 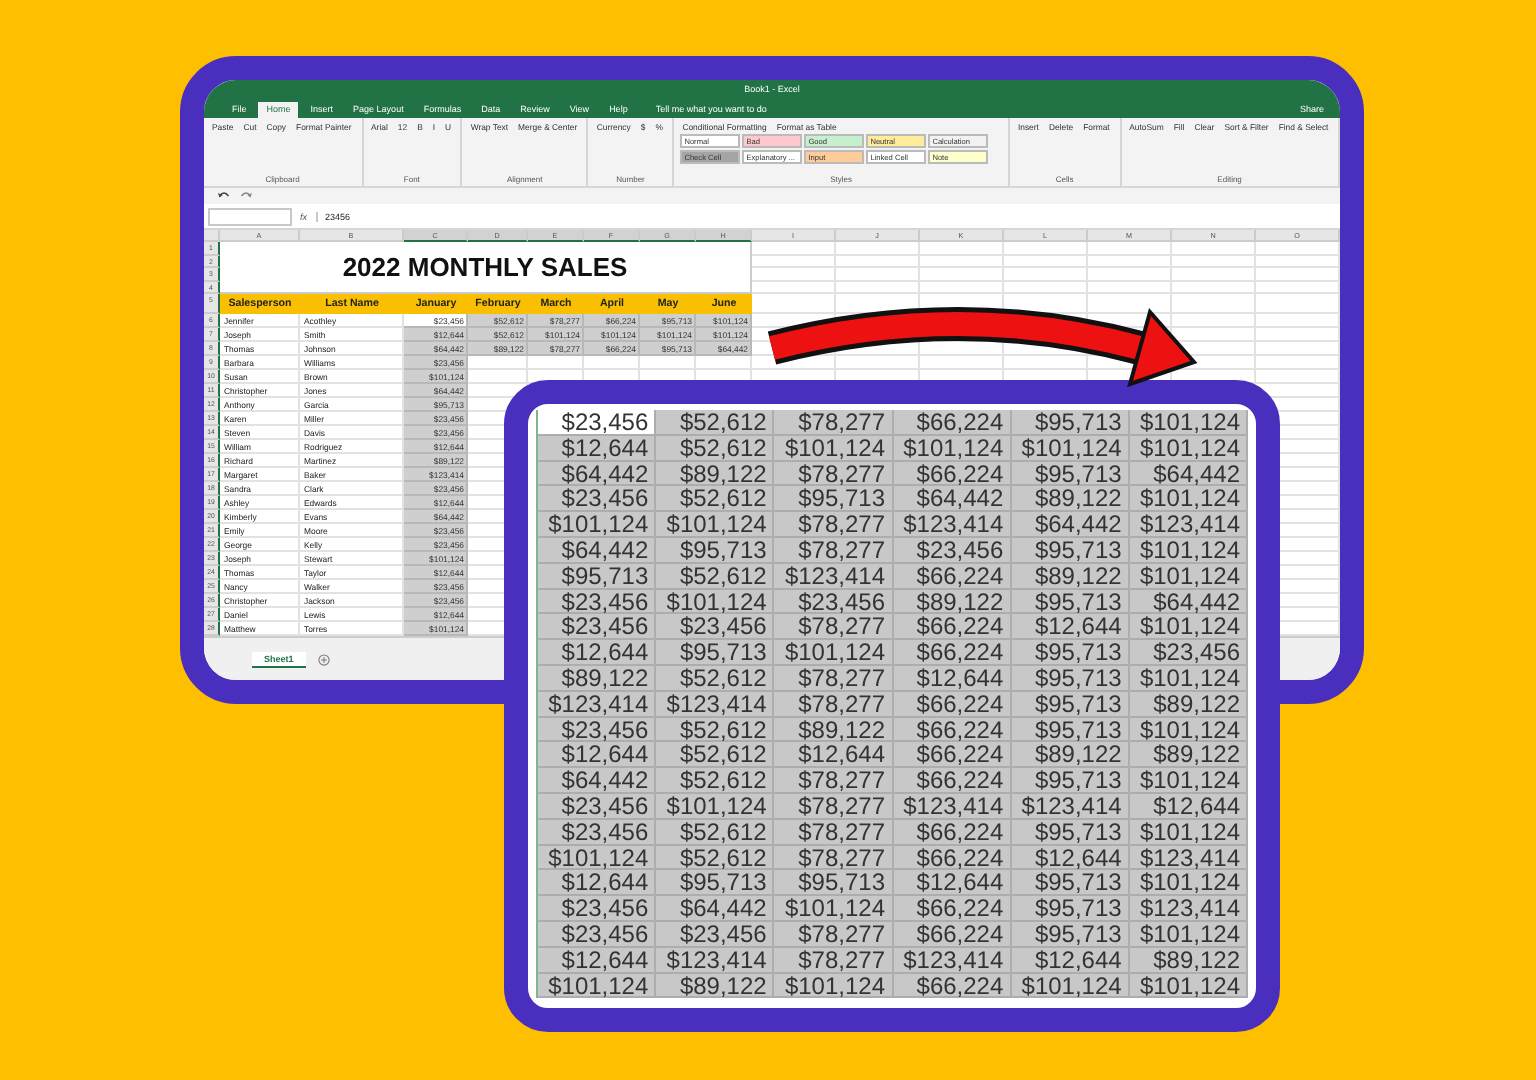 I want to click on redo-icon, so click(x=246, y=196).